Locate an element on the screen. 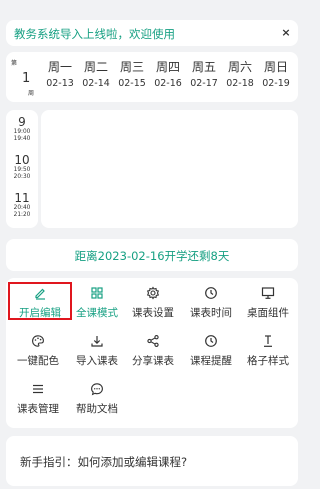  day-header-wed: 周三 02-15 is located at coordinates (132, 74).